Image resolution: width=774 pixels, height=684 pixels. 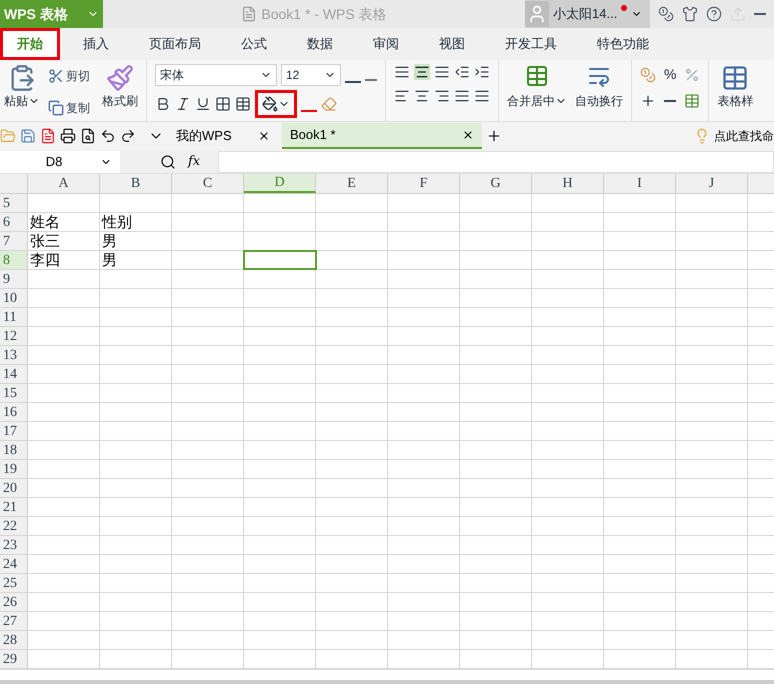 What do you see at coordinates (14, 507) in the screenshot?
I see `row-header: 21` at bounding box center [14, 507].